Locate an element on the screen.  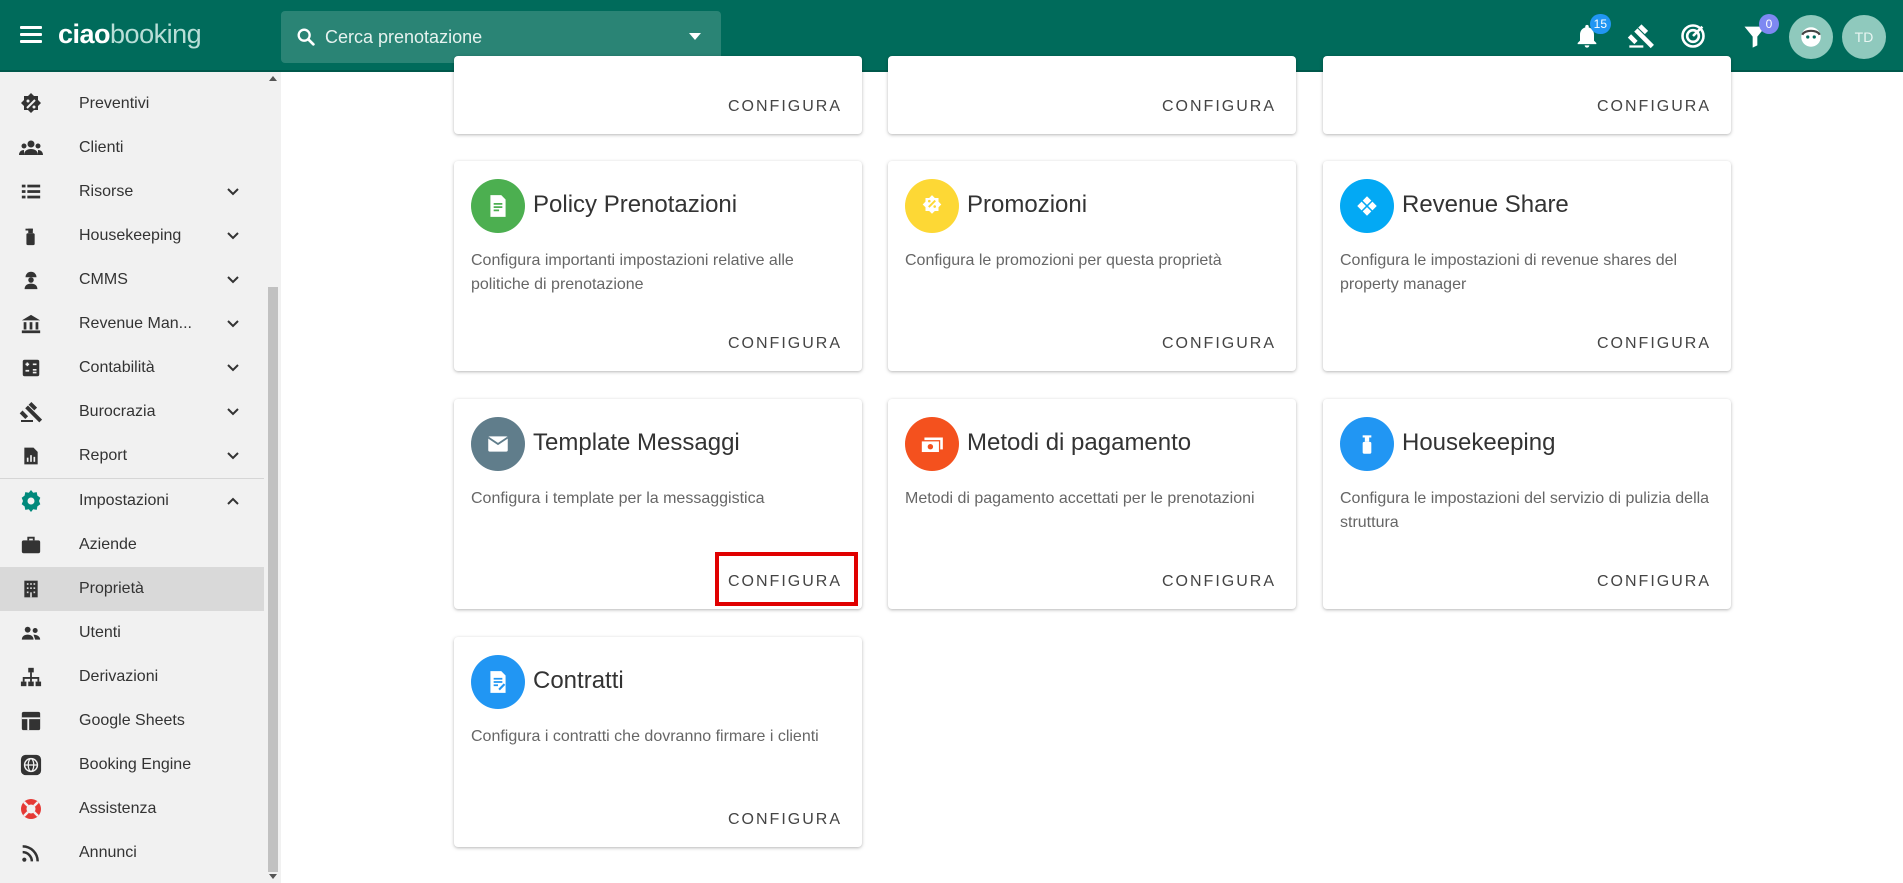
sheet-icon is located at coordinates (31, 721).